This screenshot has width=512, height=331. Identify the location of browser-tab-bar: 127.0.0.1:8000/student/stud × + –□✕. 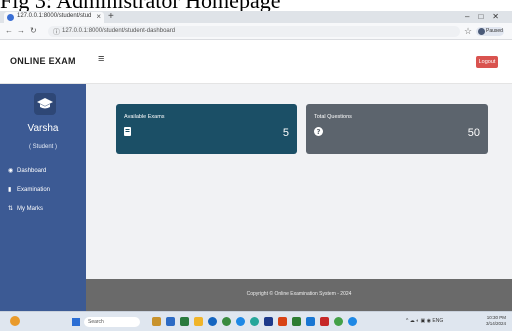
(256, 17).